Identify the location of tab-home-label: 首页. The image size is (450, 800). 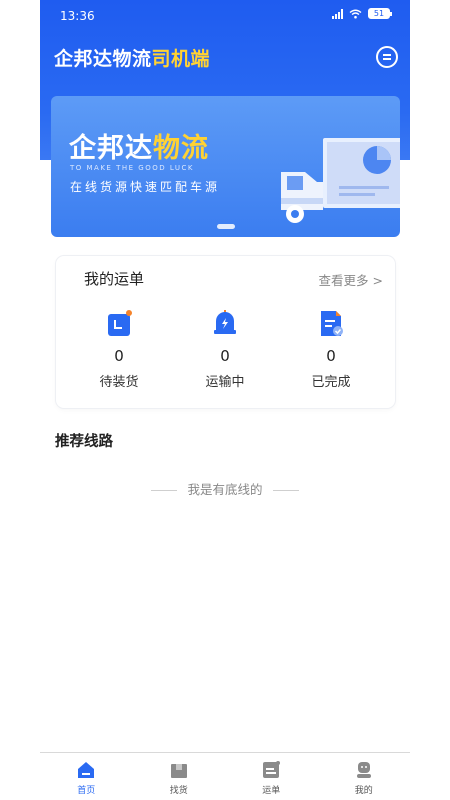
(86, 791).